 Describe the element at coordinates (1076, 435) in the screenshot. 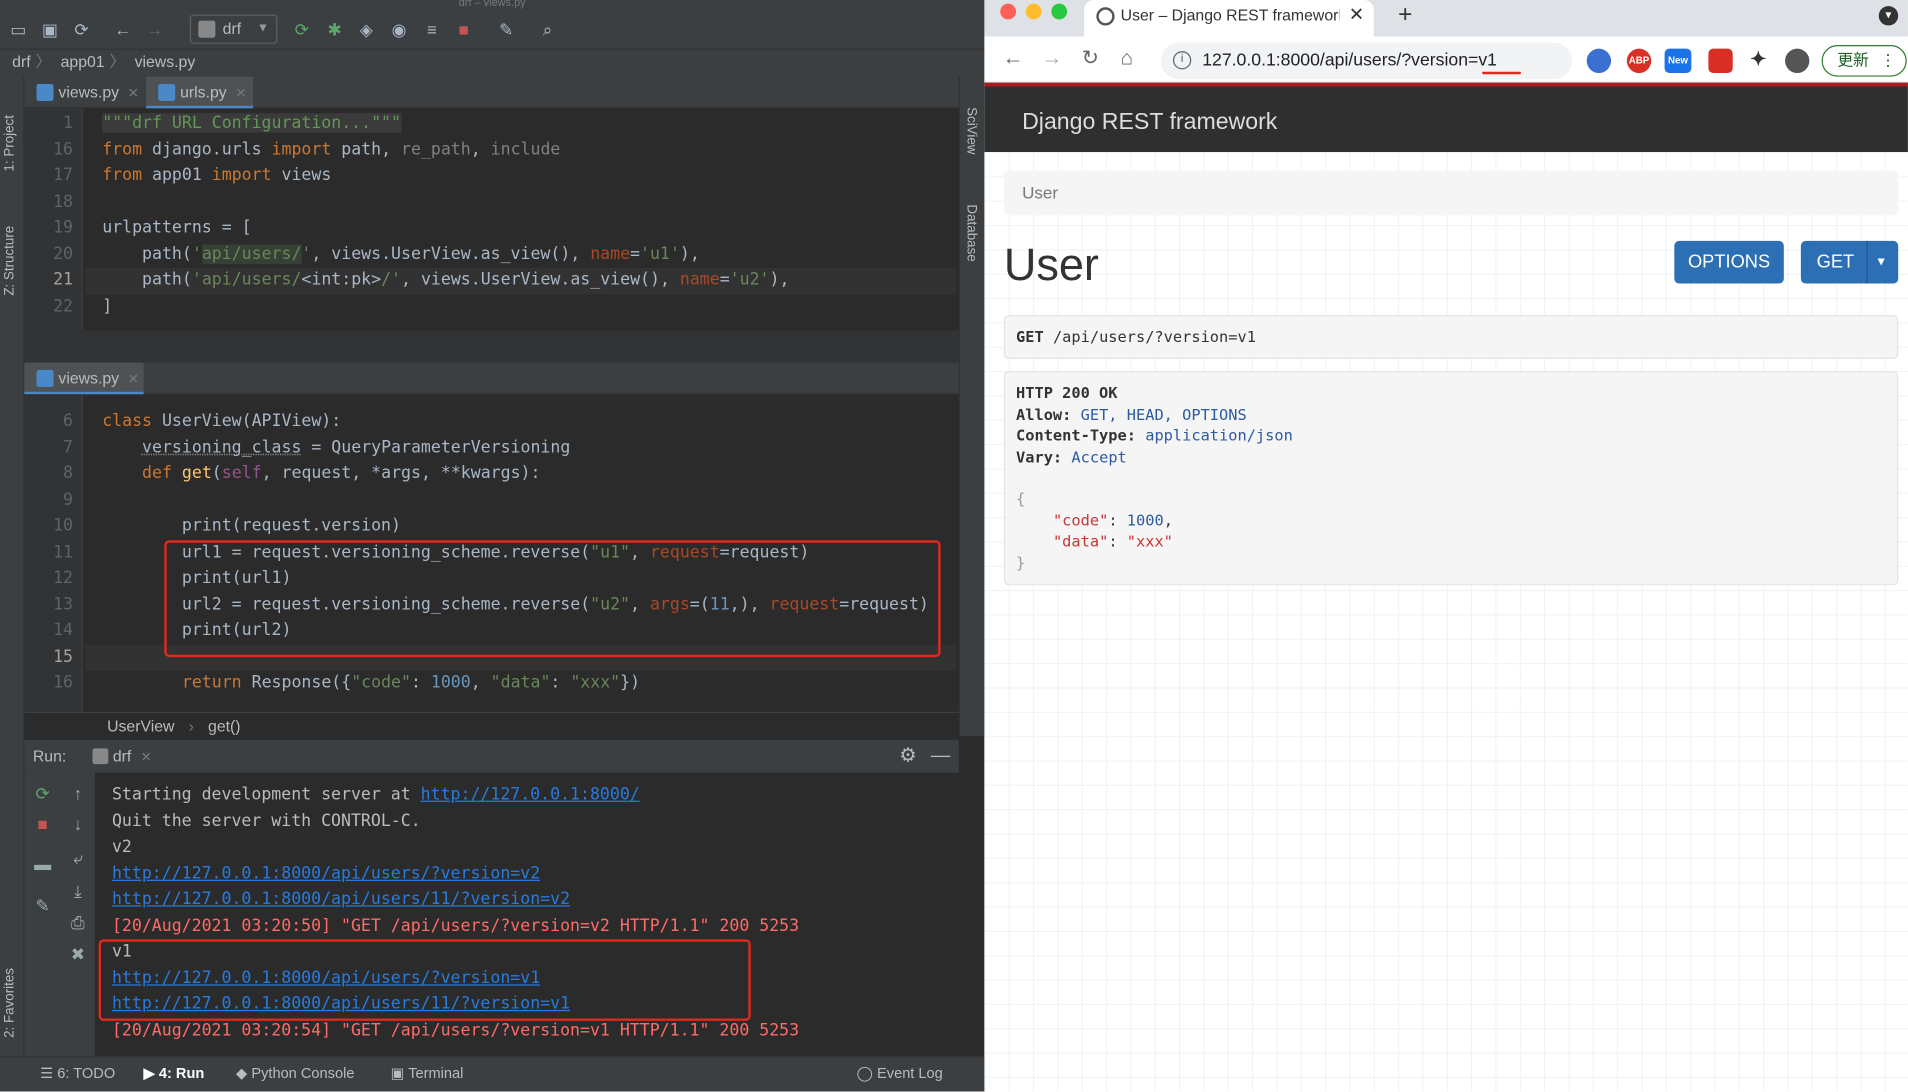

I see `header-name: Content-Type:` at that location.